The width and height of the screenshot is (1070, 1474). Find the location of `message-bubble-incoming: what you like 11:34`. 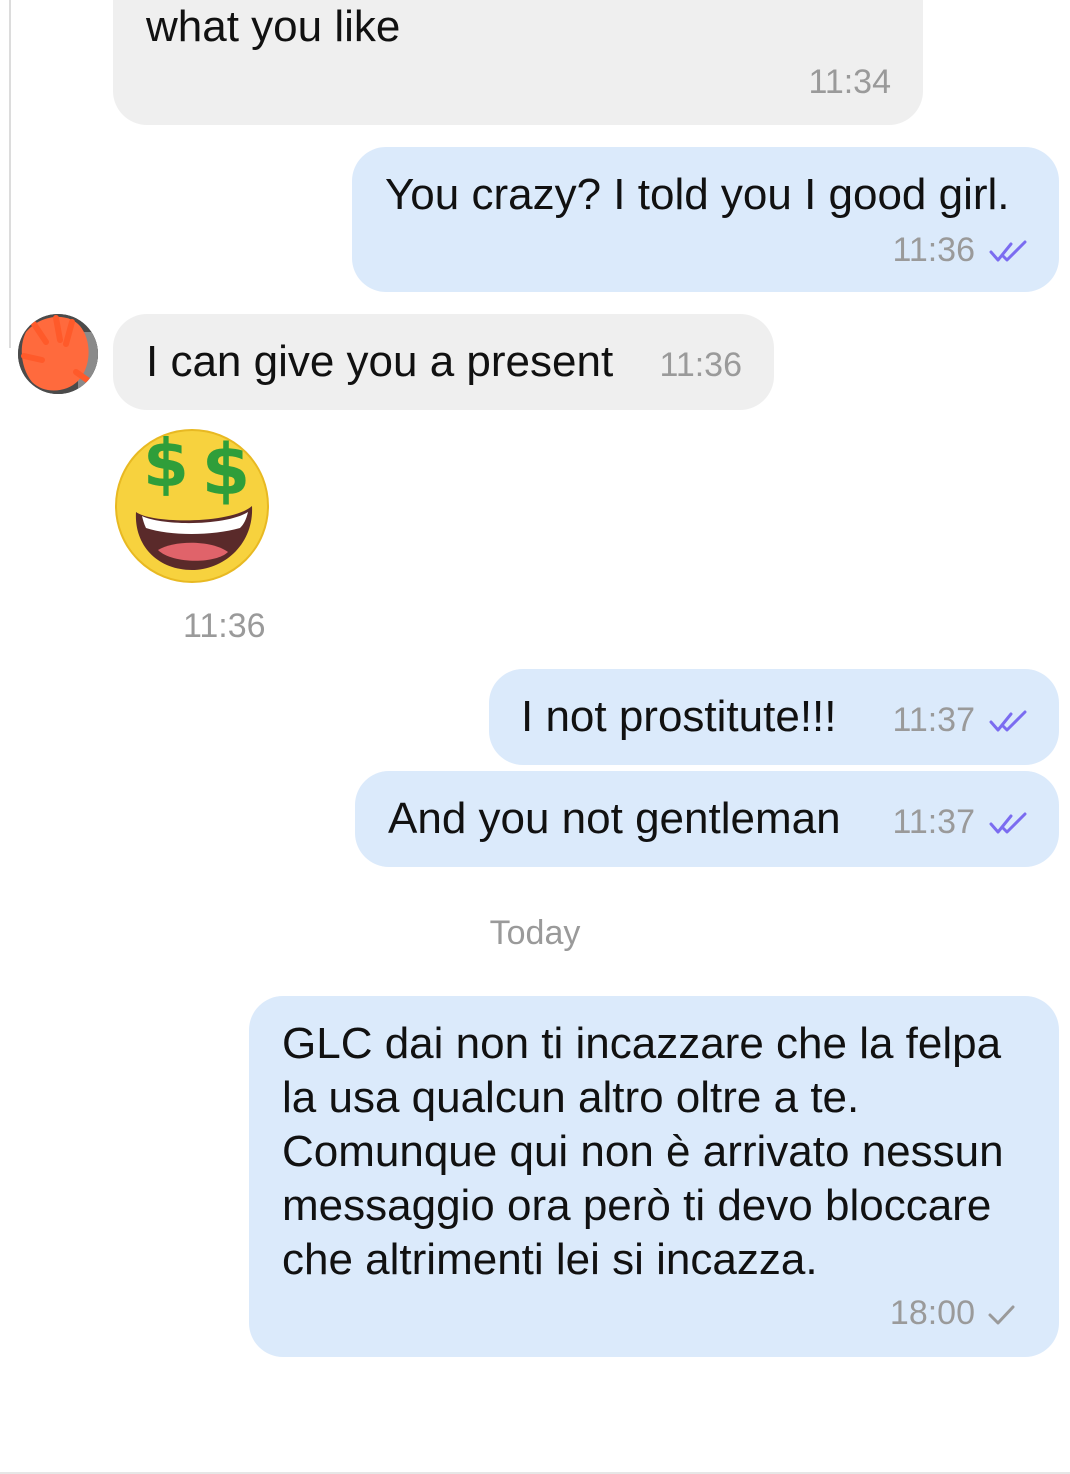

message-bubble-incoming: what you like 11:34 is located at coordinates (518, 62).